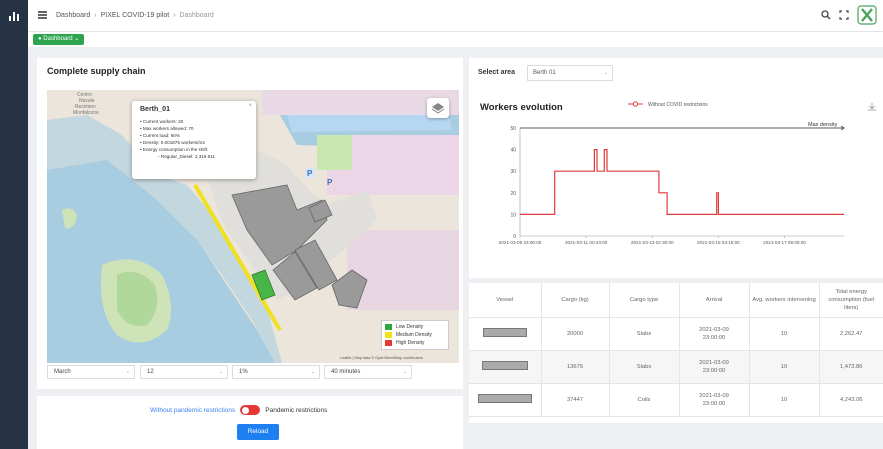 The height and width of the screenshot is (449, 883). I want to click on popup-item: Current workers: 20, so click(194, 121).